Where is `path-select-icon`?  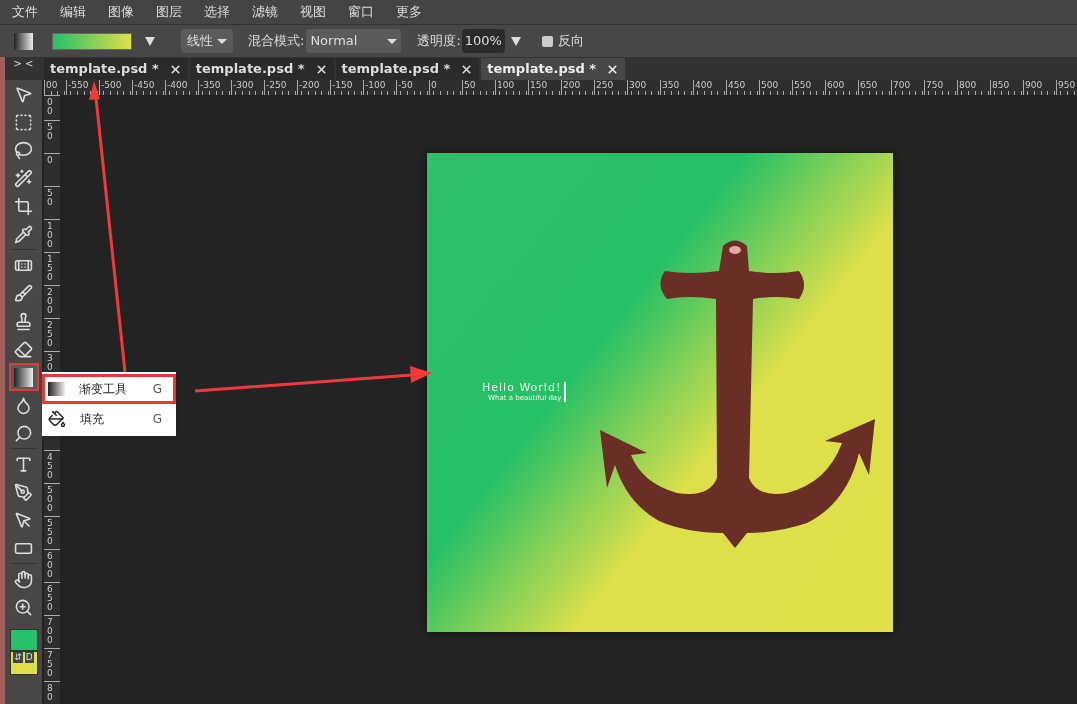
path-select-icon is located at coordinates (23, 520).